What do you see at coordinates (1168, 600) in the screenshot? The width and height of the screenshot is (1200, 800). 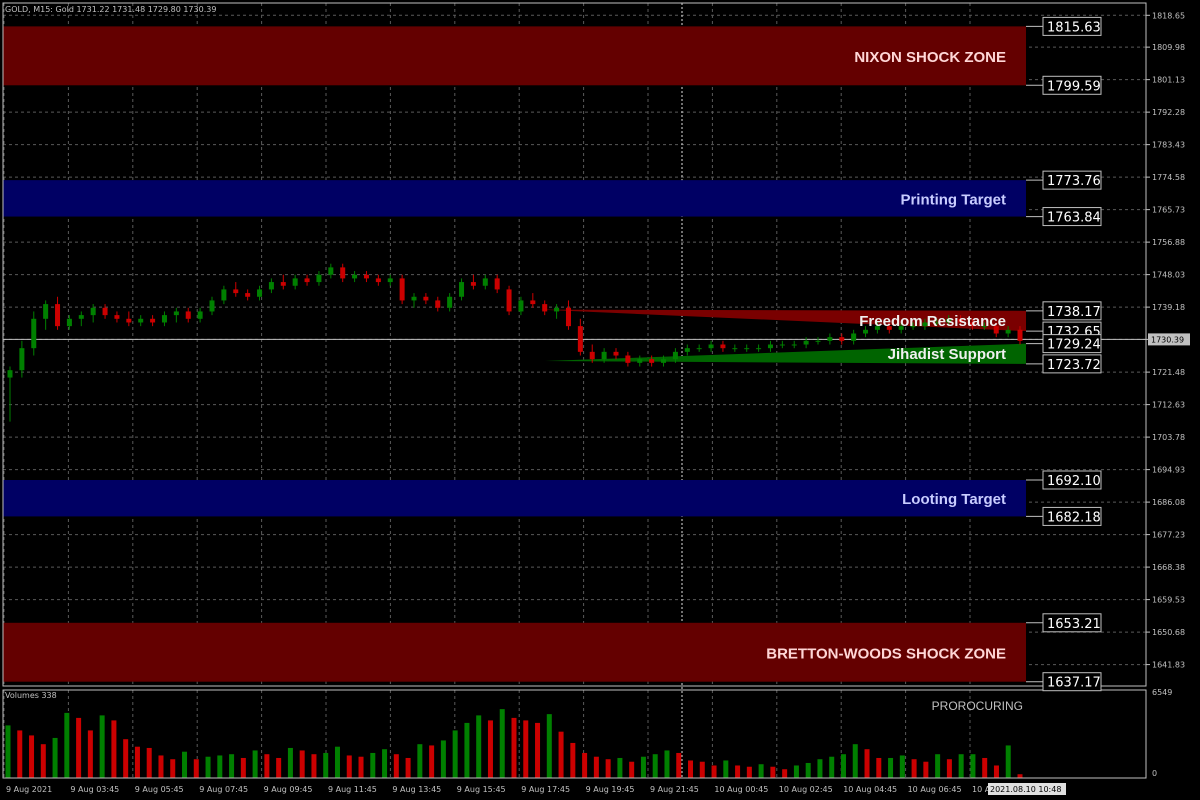 I see `price-tick-label: 1659.53` at bounding box center [1168, 600].